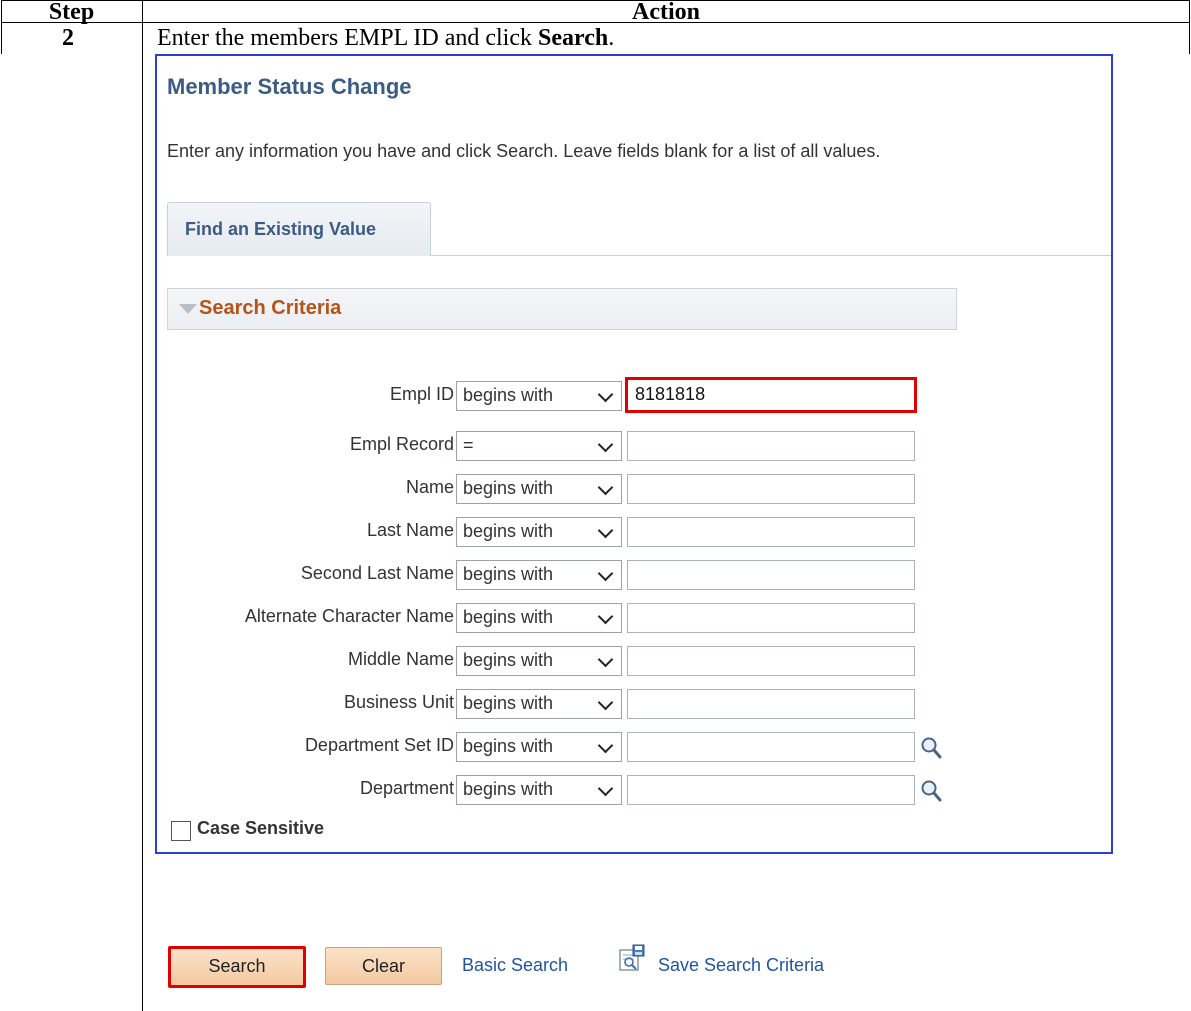  Describe the element at coordinates (539, 446) in the screenshot. I see `operator-select: =` at that location.